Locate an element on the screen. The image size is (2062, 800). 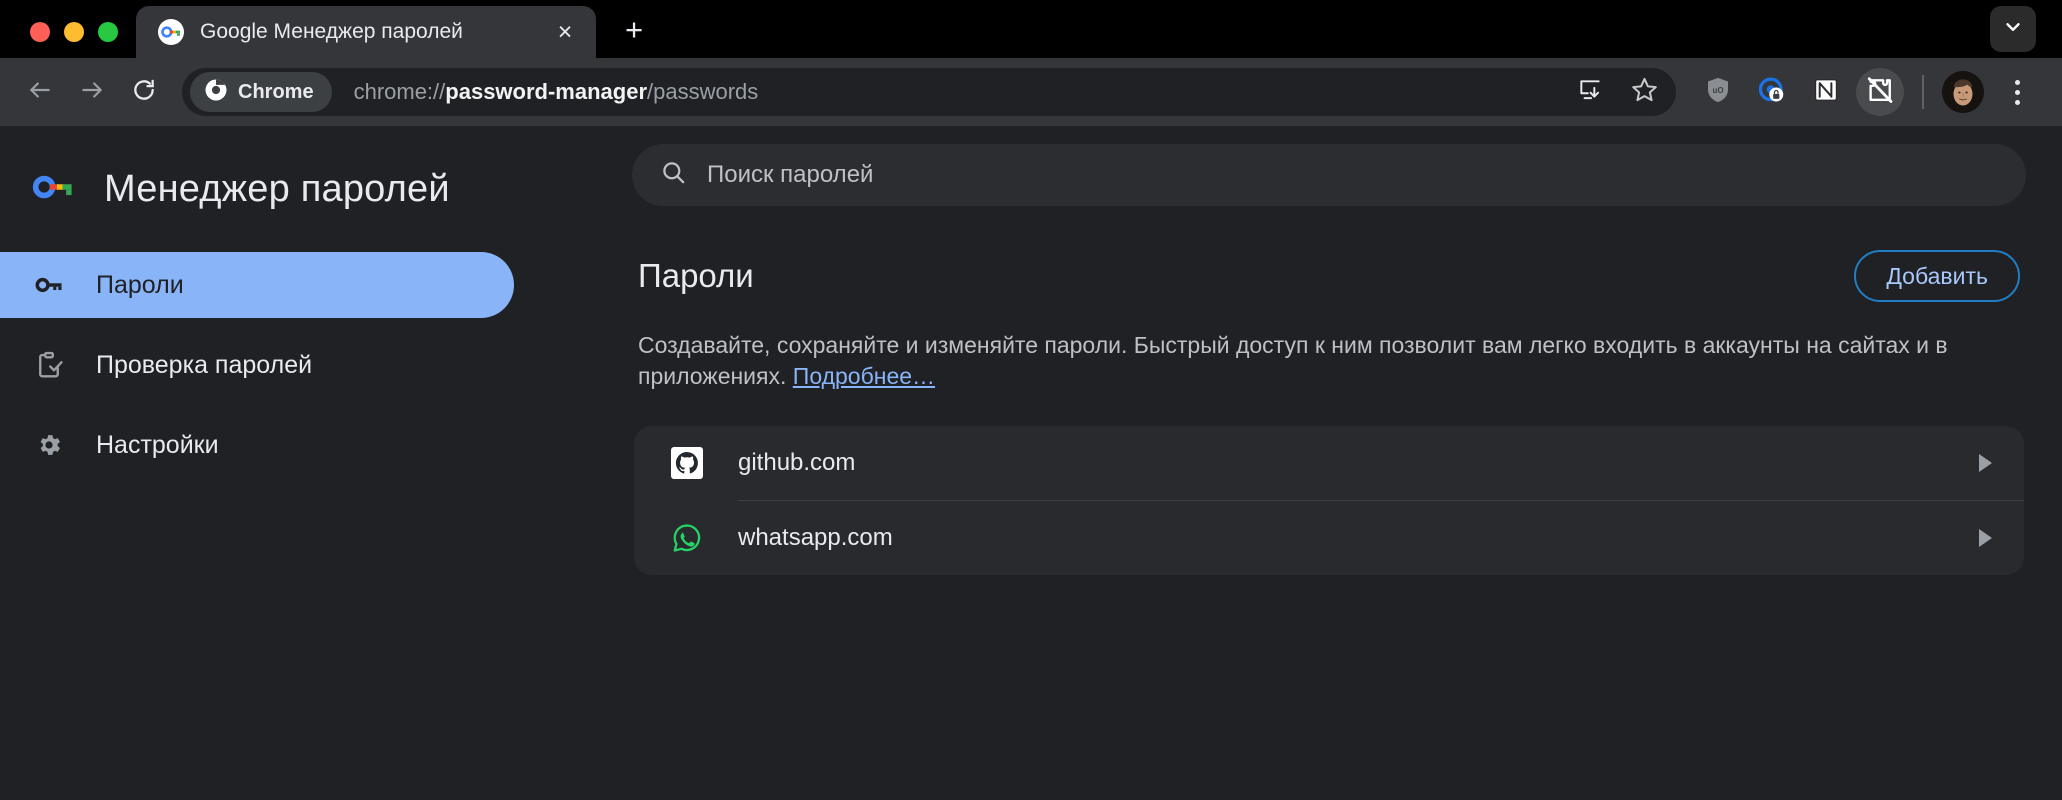
password-site-name: github.com is located at coordinates (797, 463).